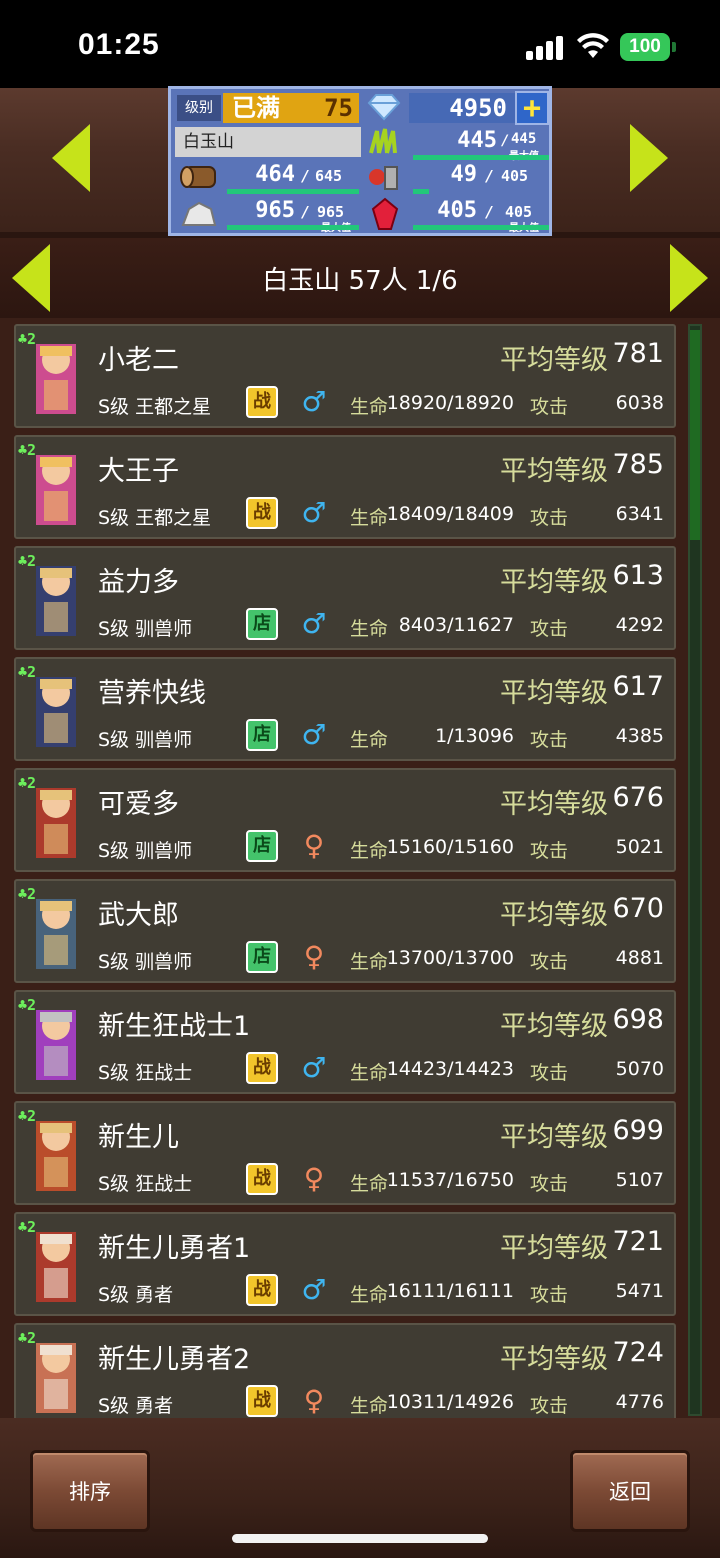  Describe the element at coordinates (199, 108) in the screenshot. I see `level-label: 级别` at that location.